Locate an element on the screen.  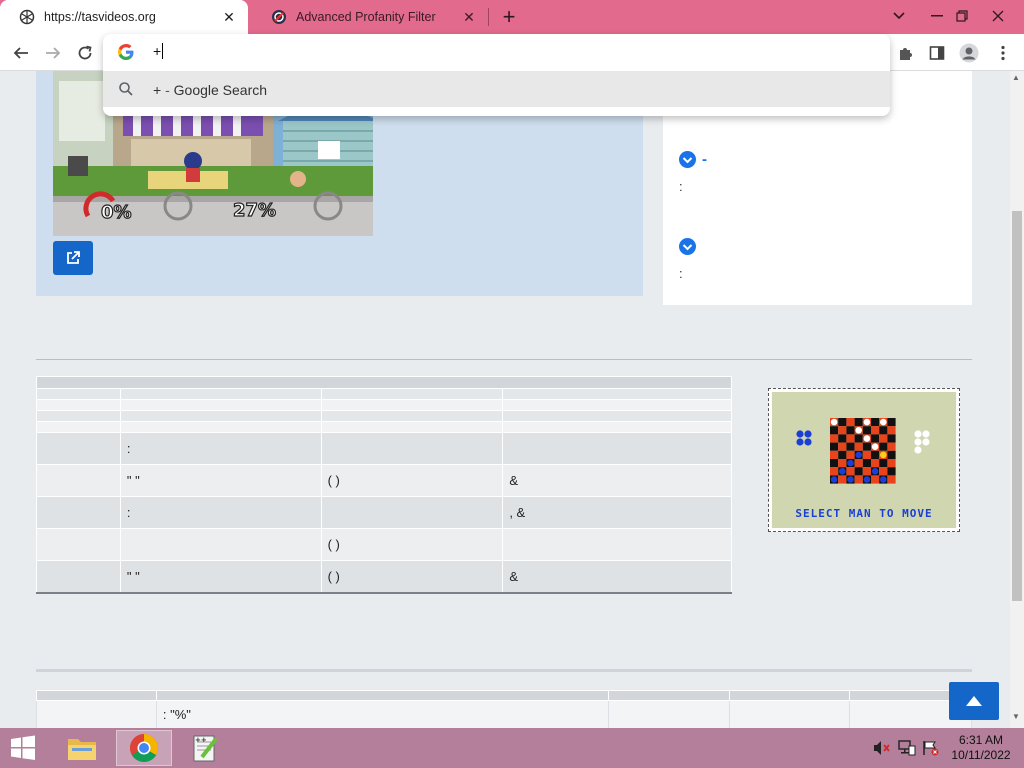
action-center-flag-icon is located at coordinates (931, 748).